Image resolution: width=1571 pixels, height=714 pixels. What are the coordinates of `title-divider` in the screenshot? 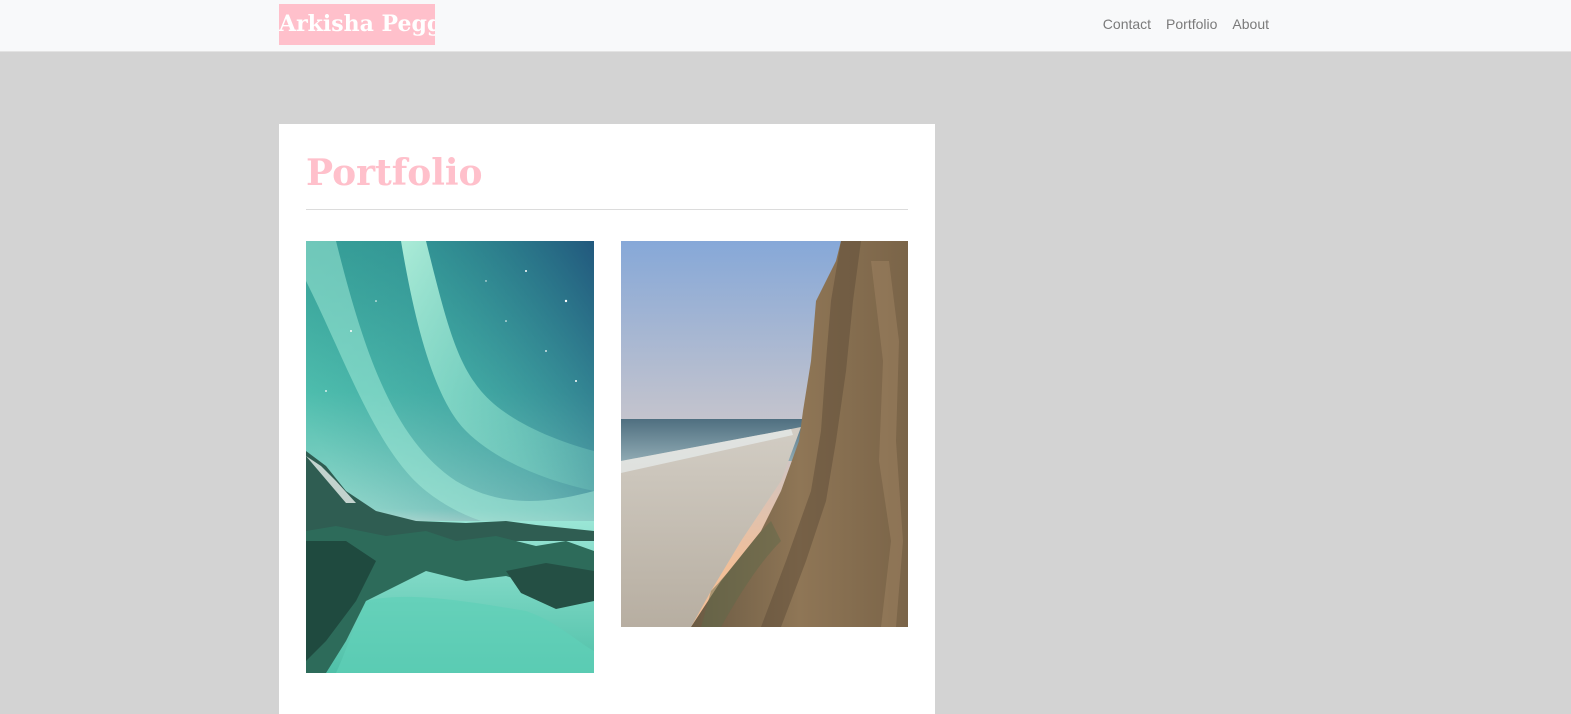 It's located at (607, 209).